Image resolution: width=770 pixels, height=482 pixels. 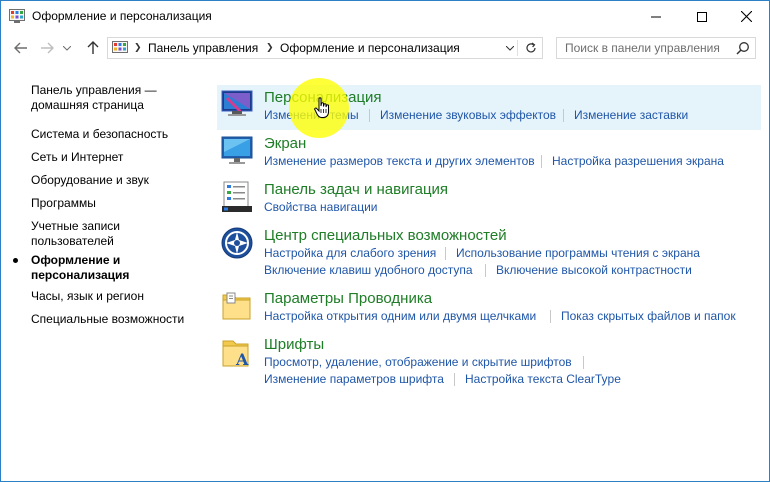 What do you see at coordinates (237, 197) in the screenshot?
I see `taskbar-icon` at bounding box center [237, 197].